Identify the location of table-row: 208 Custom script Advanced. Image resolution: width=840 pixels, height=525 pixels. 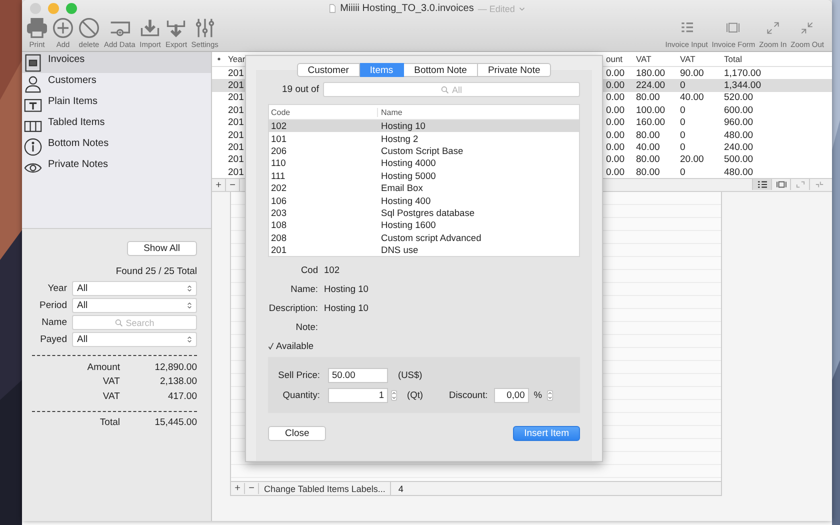
(424, 238).